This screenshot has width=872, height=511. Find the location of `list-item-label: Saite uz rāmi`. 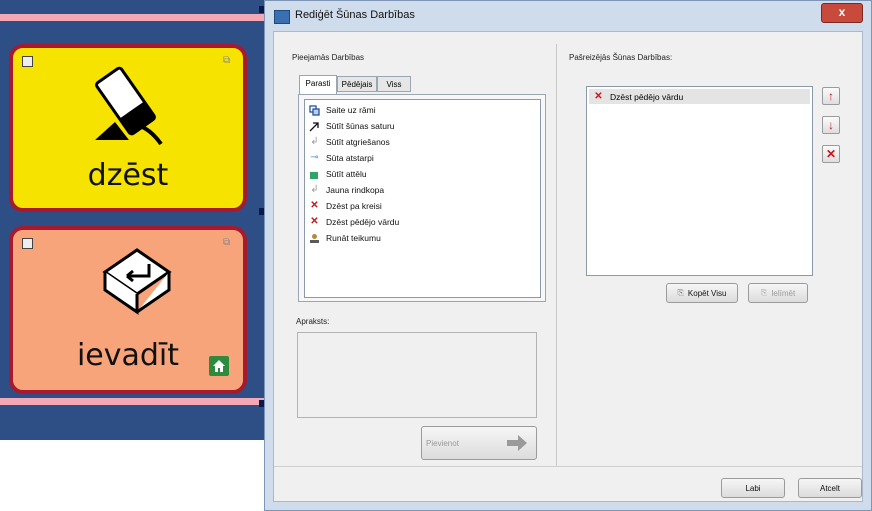

list-item-label: Saite uz rāmi is located at coordinates (351, 110).